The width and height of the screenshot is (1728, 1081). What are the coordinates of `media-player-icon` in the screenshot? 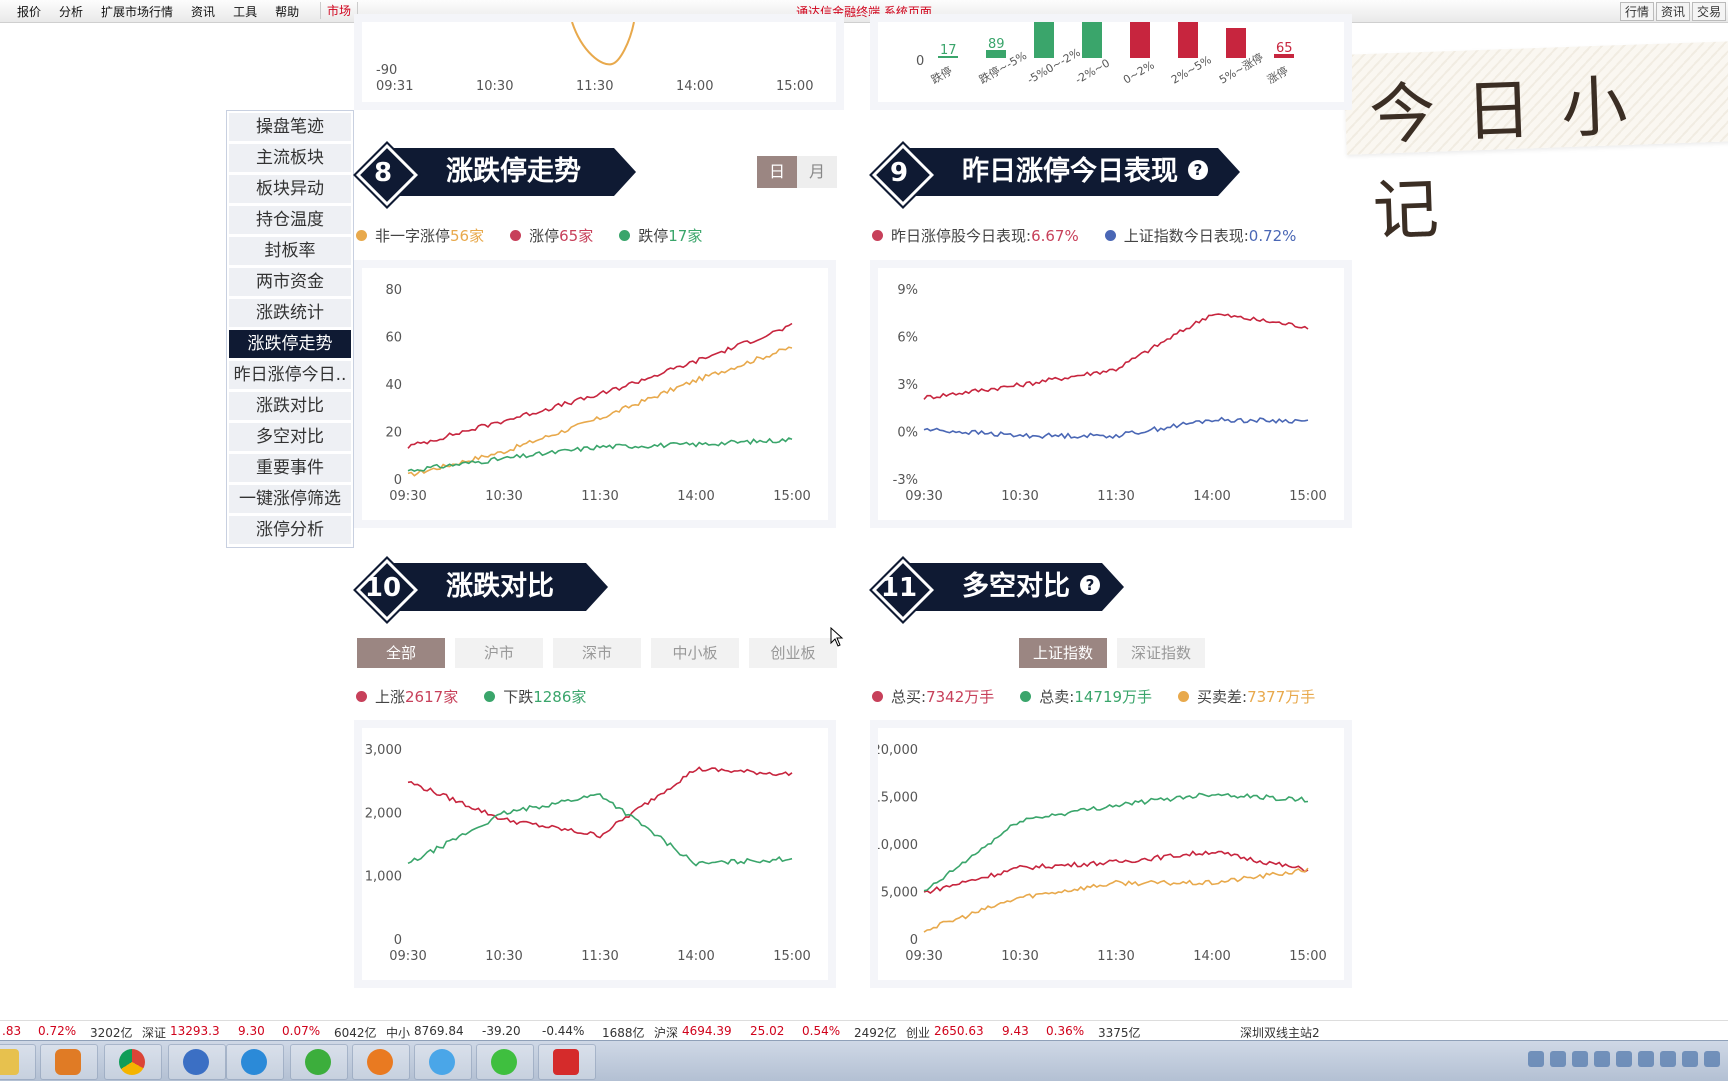 It's located at (68, 1062).